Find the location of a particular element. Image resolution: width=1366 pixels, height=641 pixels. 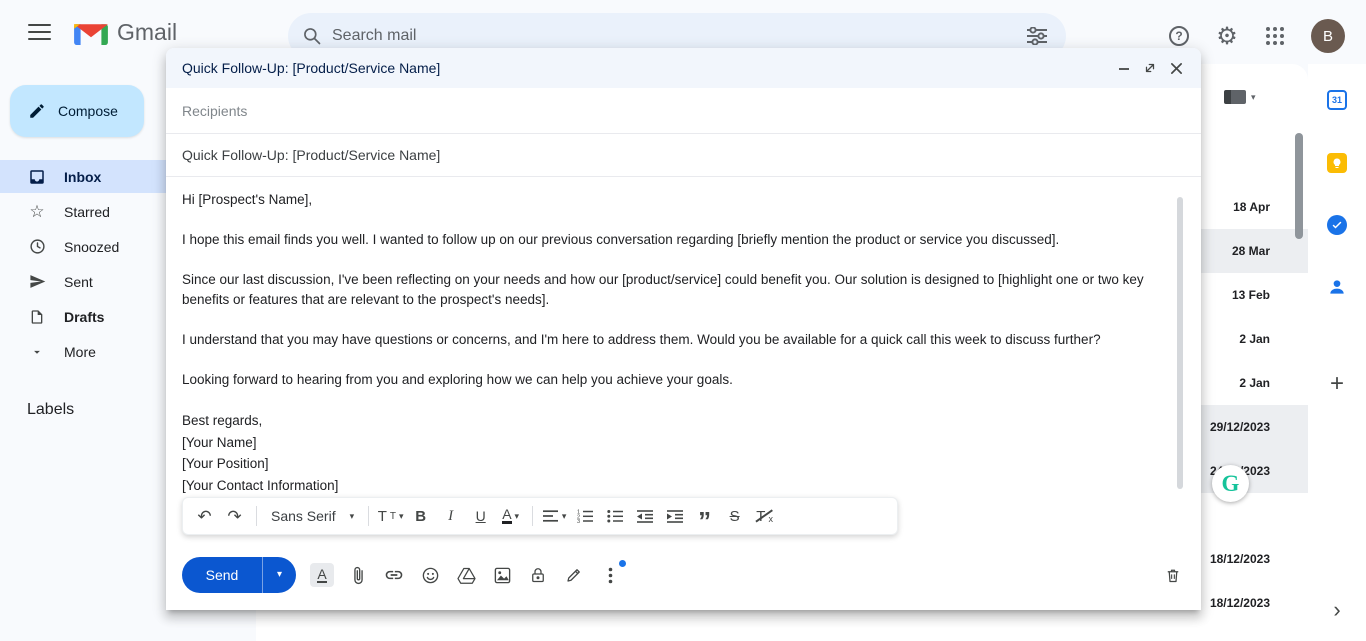

sidebar-item-label: Starred is located at coordinates (87, 211).